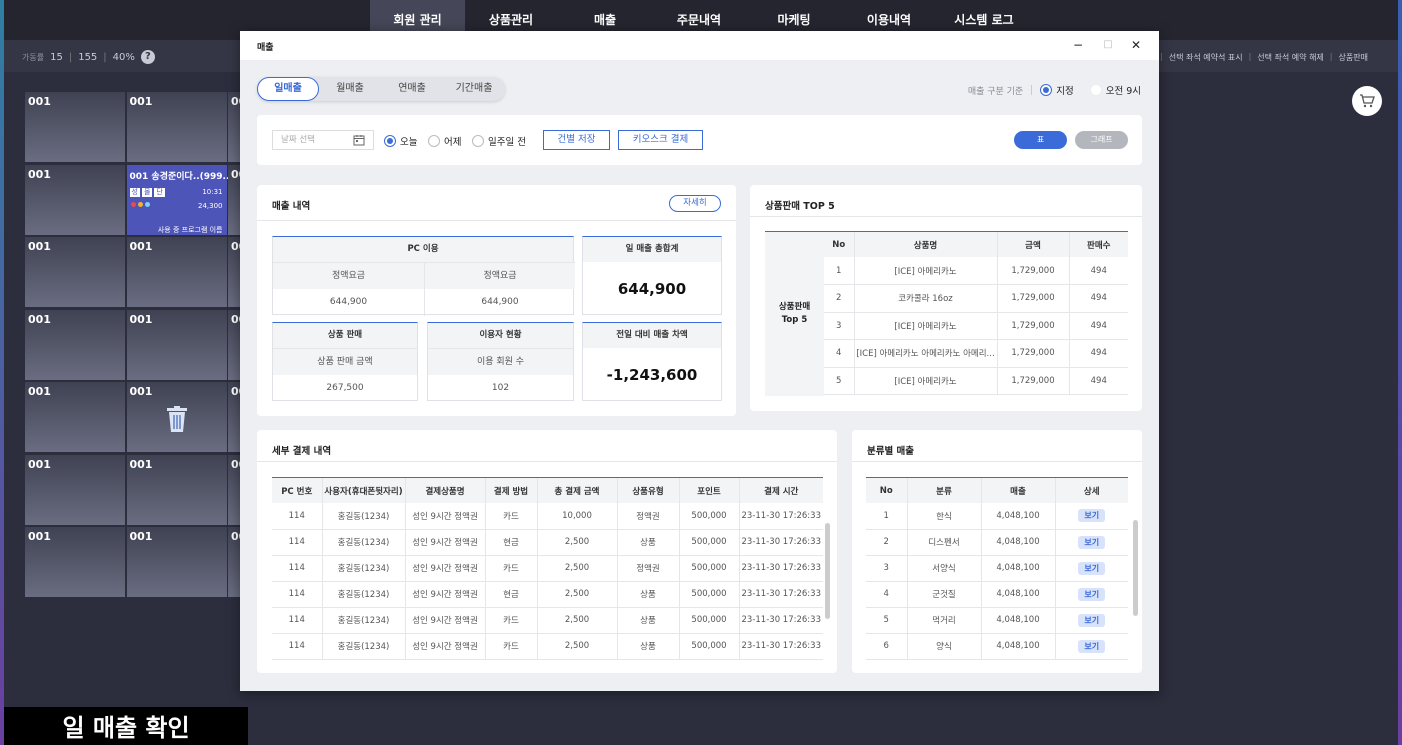  I want to click on seat-tag: 몰, so click(147, 192).